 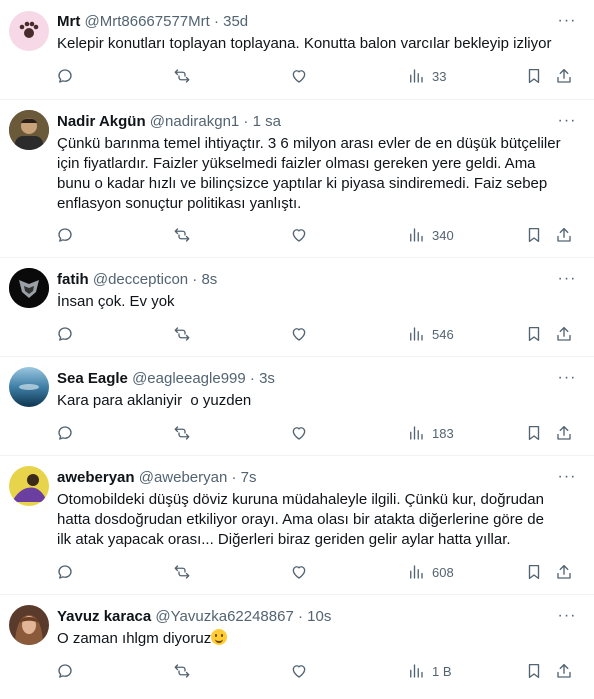 I want to click on display-name: Mrt, so click(x=68, y=21).